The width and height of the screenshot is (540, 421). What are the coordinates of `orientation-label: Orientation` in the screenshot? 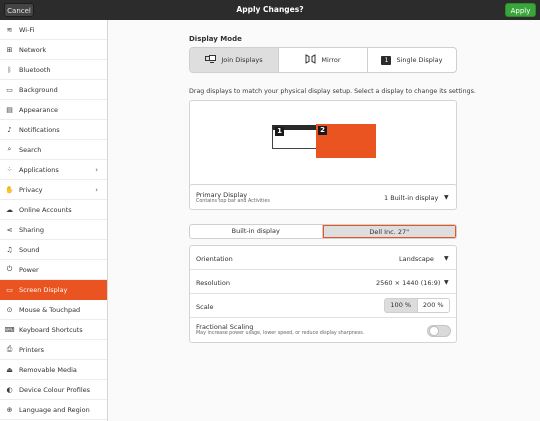 It's located at (214, 259).